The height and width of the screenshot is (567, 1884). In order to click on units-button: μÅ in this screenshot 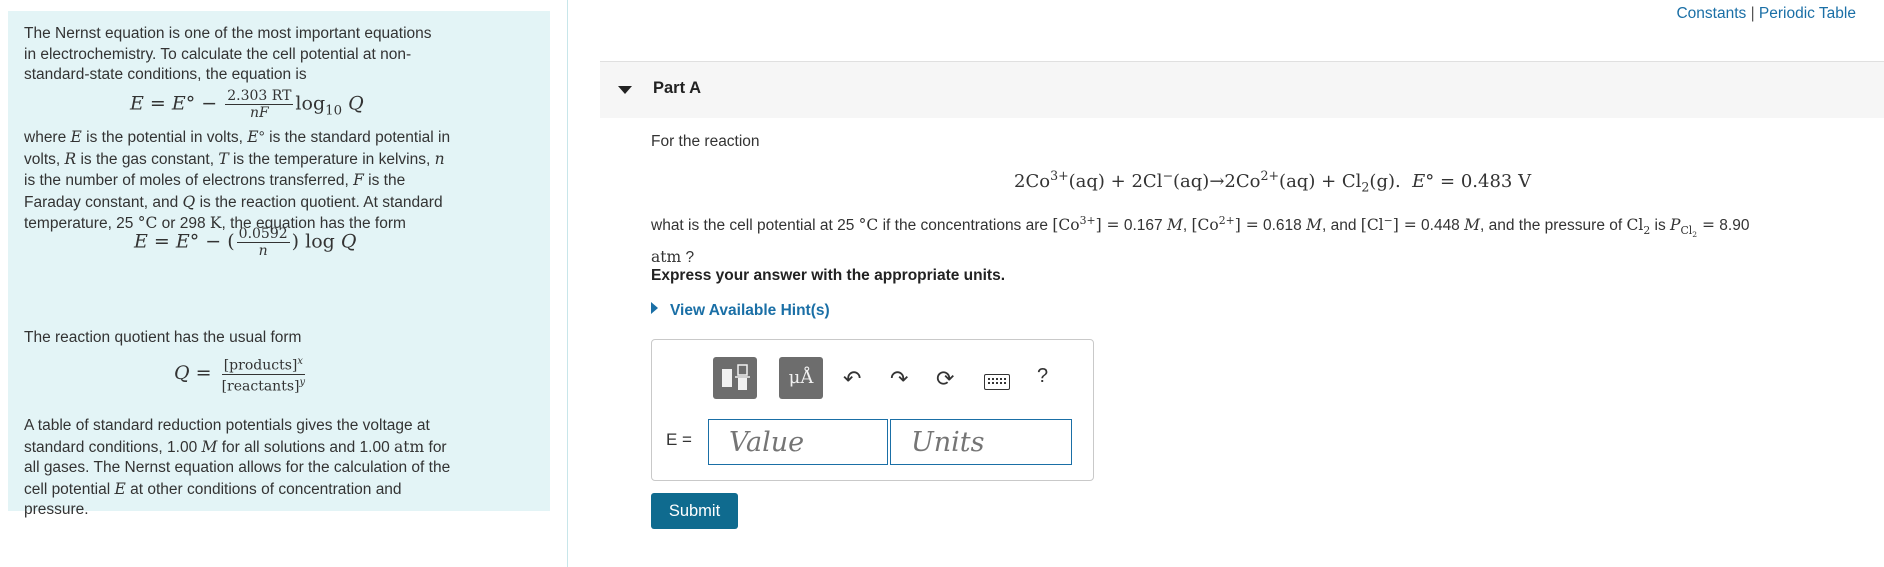, I will do `click(801, 378)`.